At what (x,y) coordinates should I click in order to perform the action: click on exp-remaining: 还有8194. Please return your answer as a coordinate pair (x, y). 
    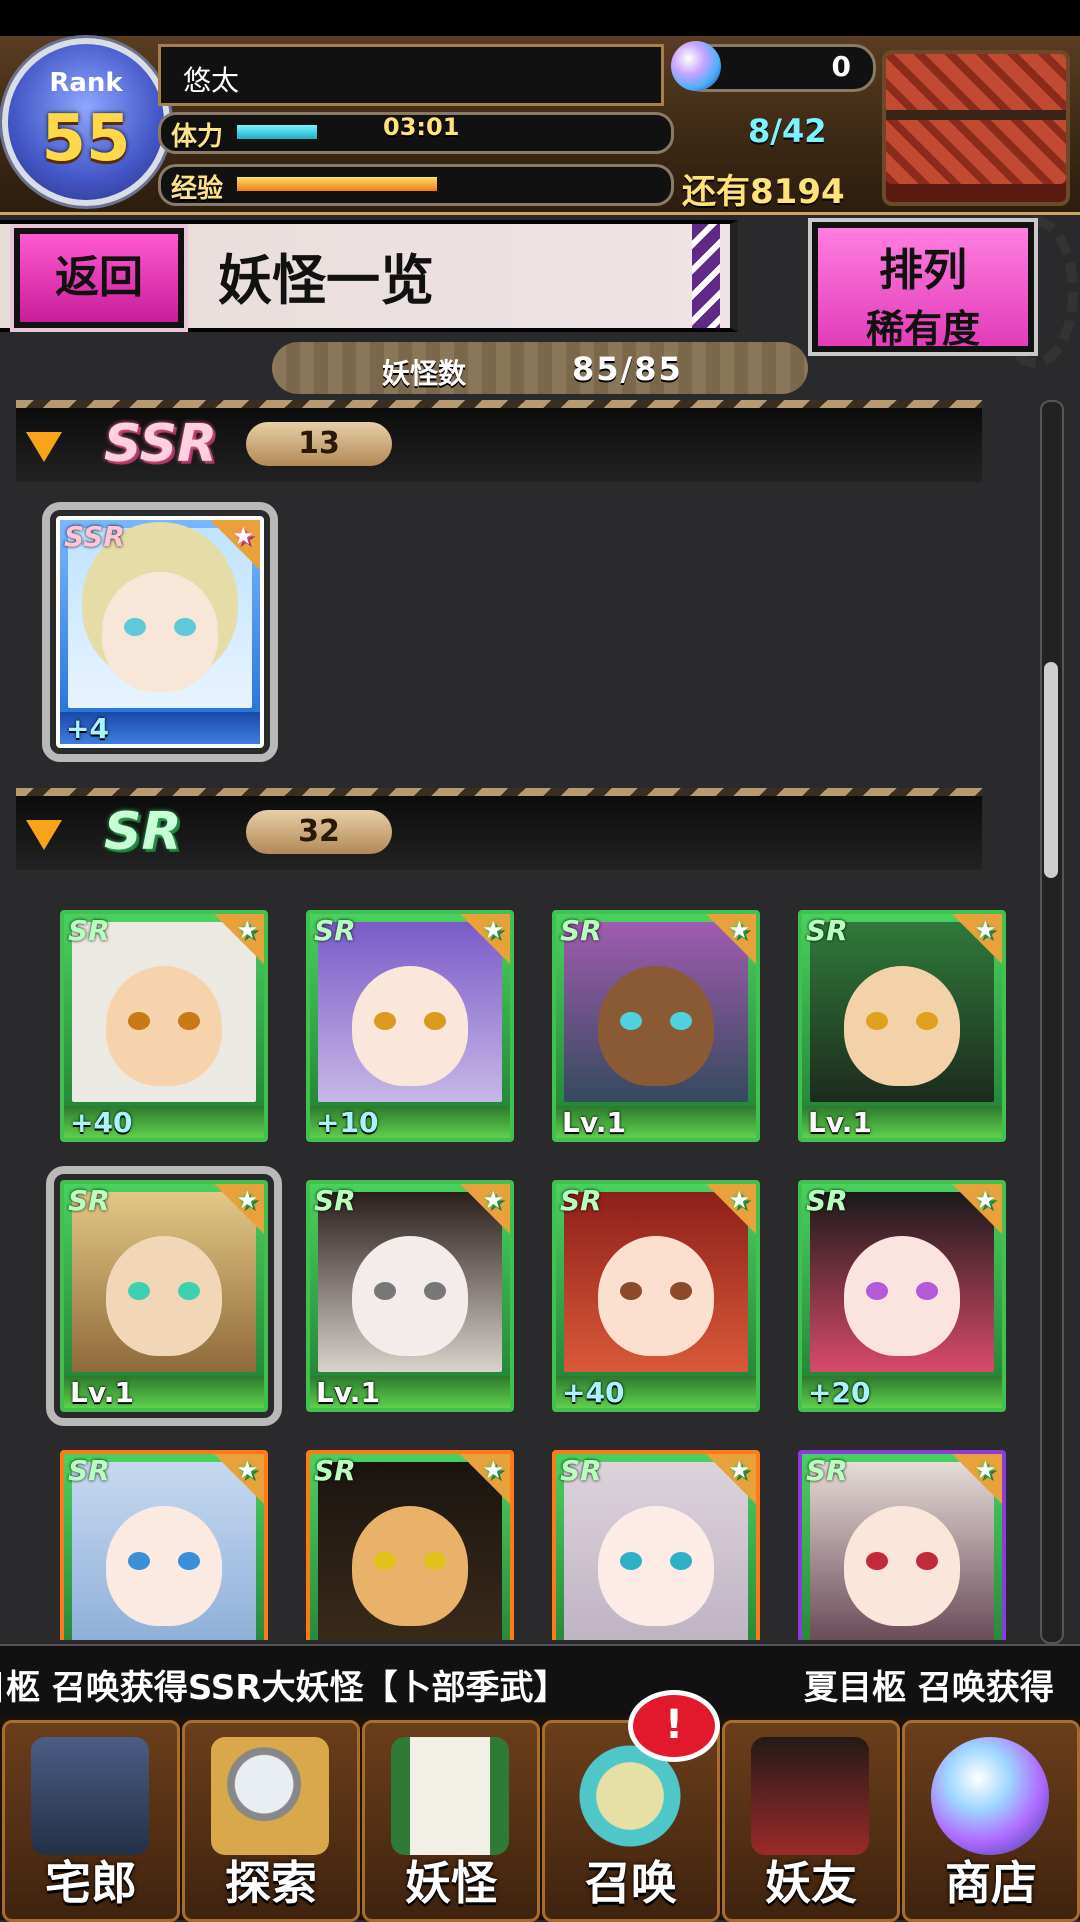
    Looking at the image, I should click on (763, 192).